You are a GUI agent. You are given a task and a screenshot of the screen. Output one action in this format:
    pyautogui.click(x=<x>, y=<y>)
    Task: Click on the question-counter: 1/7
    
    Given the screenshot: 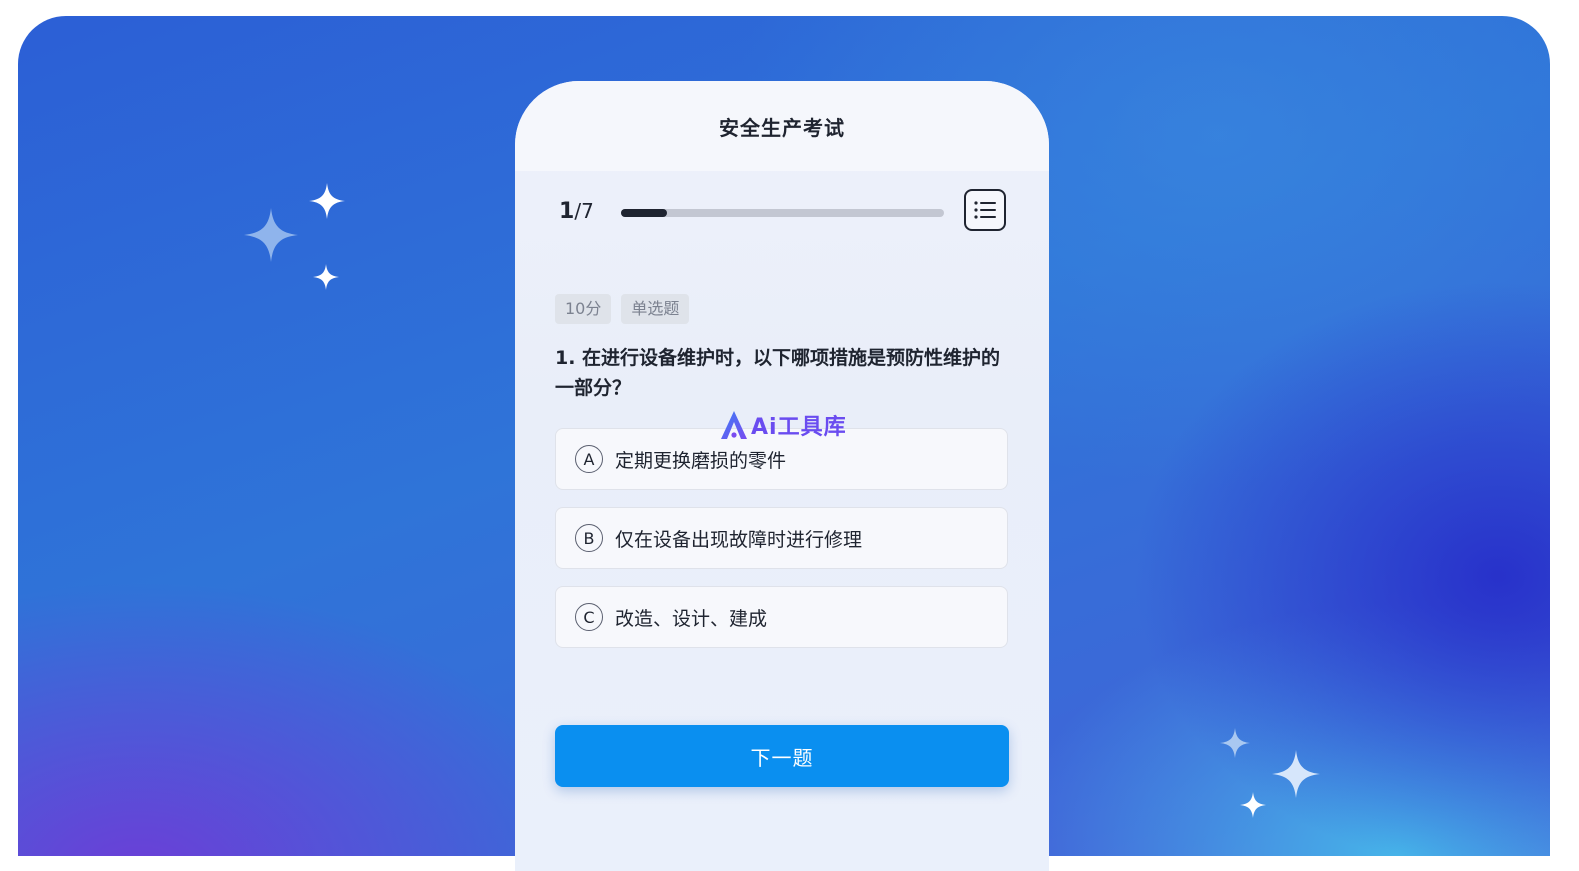 What is the action you would take?
    pyautogui.click(x=576, y=211)
    